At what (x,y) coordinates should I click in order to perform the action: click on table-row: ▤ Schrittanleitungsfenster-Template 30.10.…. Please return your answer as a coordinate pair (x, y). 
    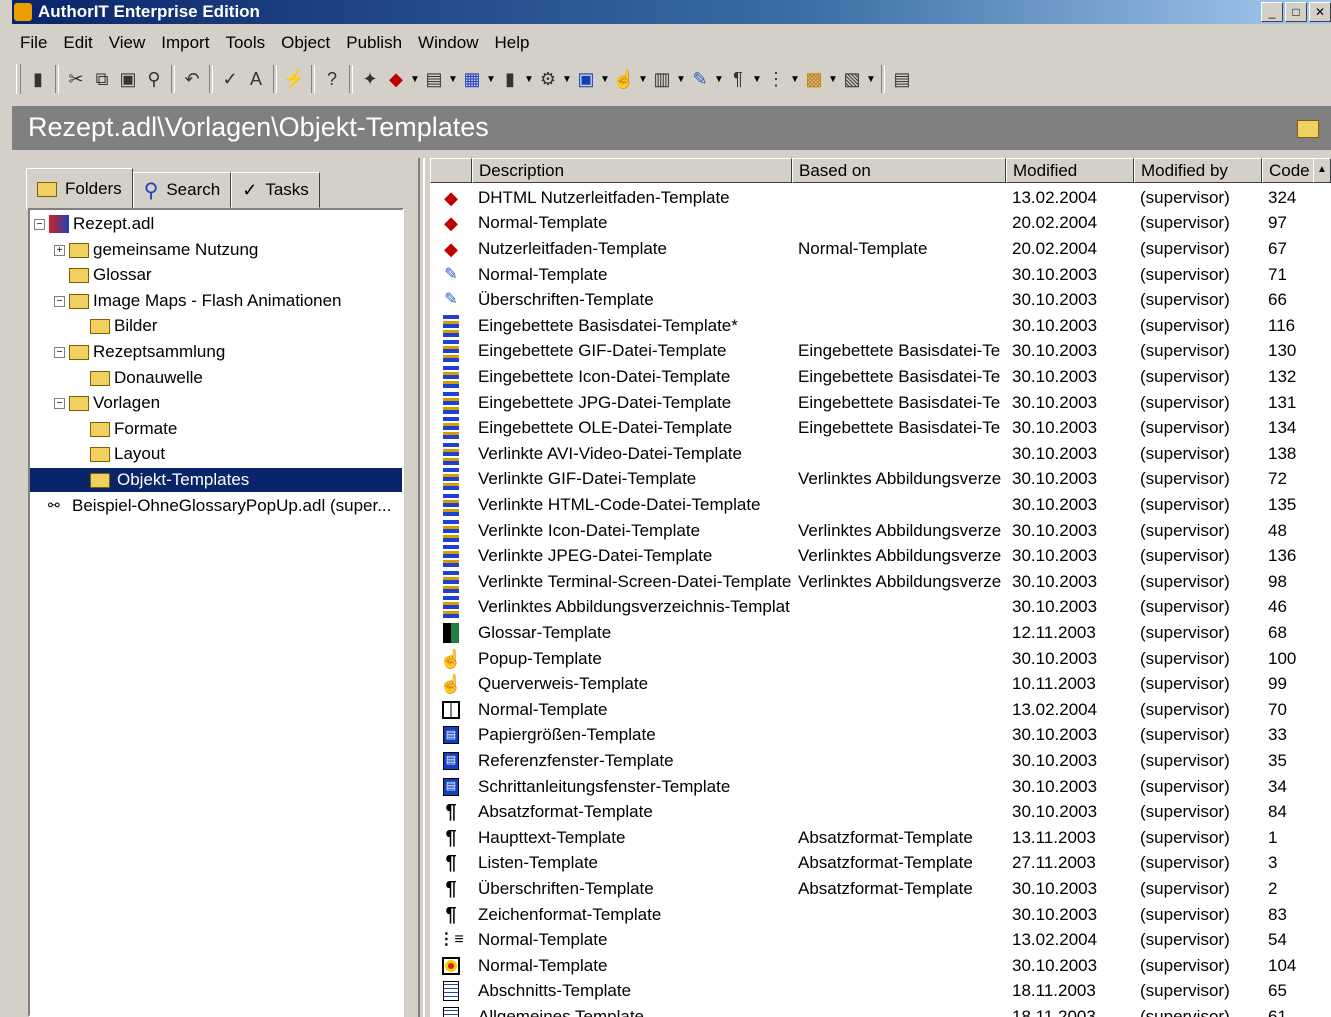
    Looking at the image, I should click on (880, 787).